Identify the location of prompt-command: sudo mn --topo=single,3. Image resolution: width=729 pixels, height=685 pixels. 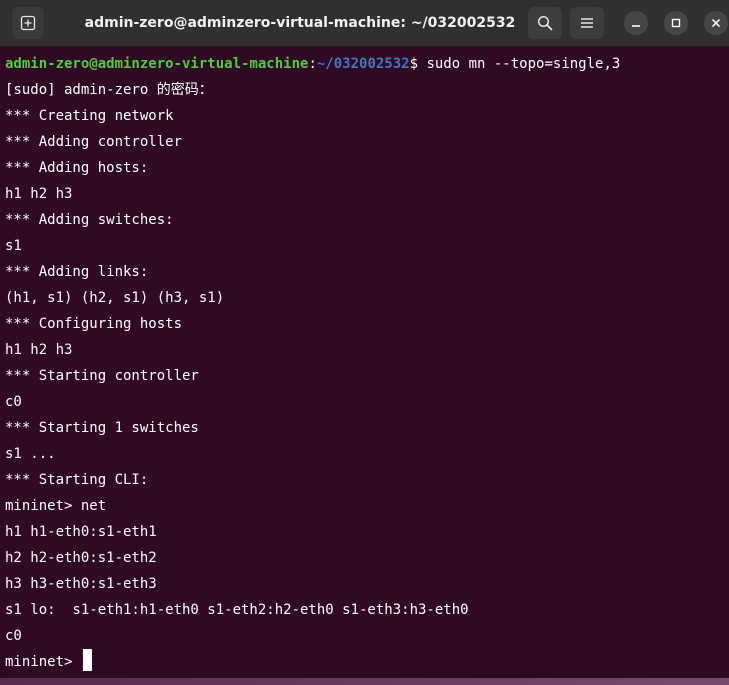
(523, 64).